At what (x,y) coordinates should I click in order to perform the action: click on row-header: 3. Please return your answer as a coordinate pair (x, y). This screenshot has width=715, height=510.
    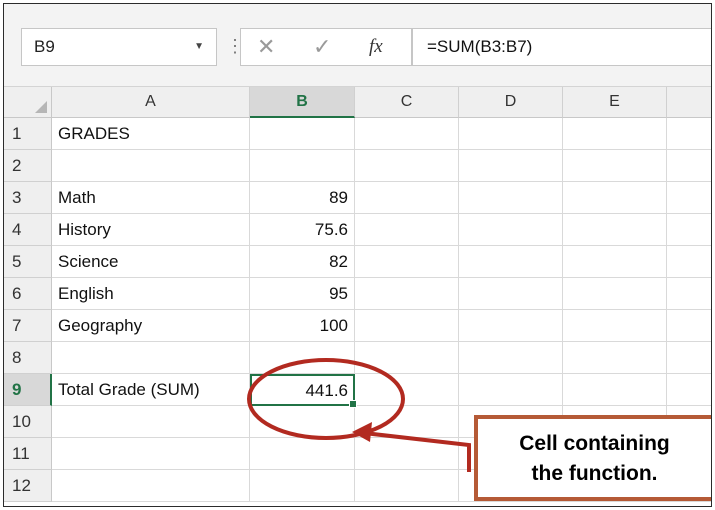
    Looking at the image, I should click on (28, 198).